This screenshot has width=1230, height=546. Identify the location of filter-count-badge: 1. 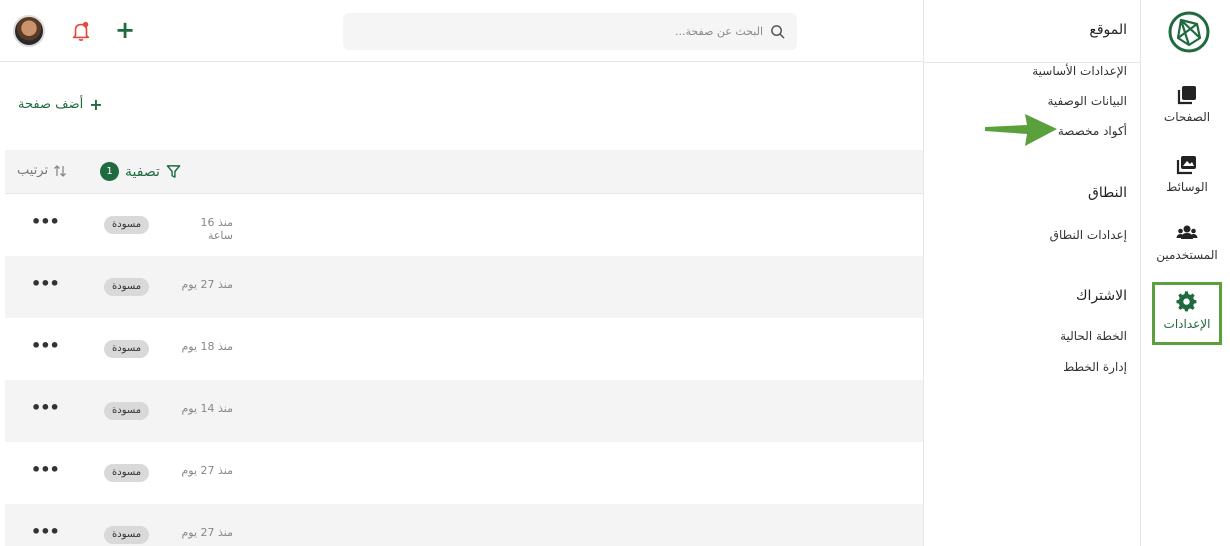
(109, 171).